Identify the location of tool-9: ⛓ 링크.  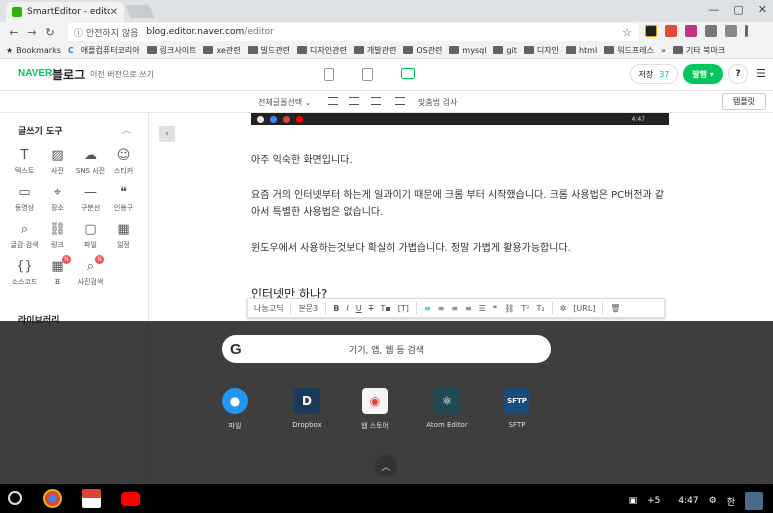
(57, 235).